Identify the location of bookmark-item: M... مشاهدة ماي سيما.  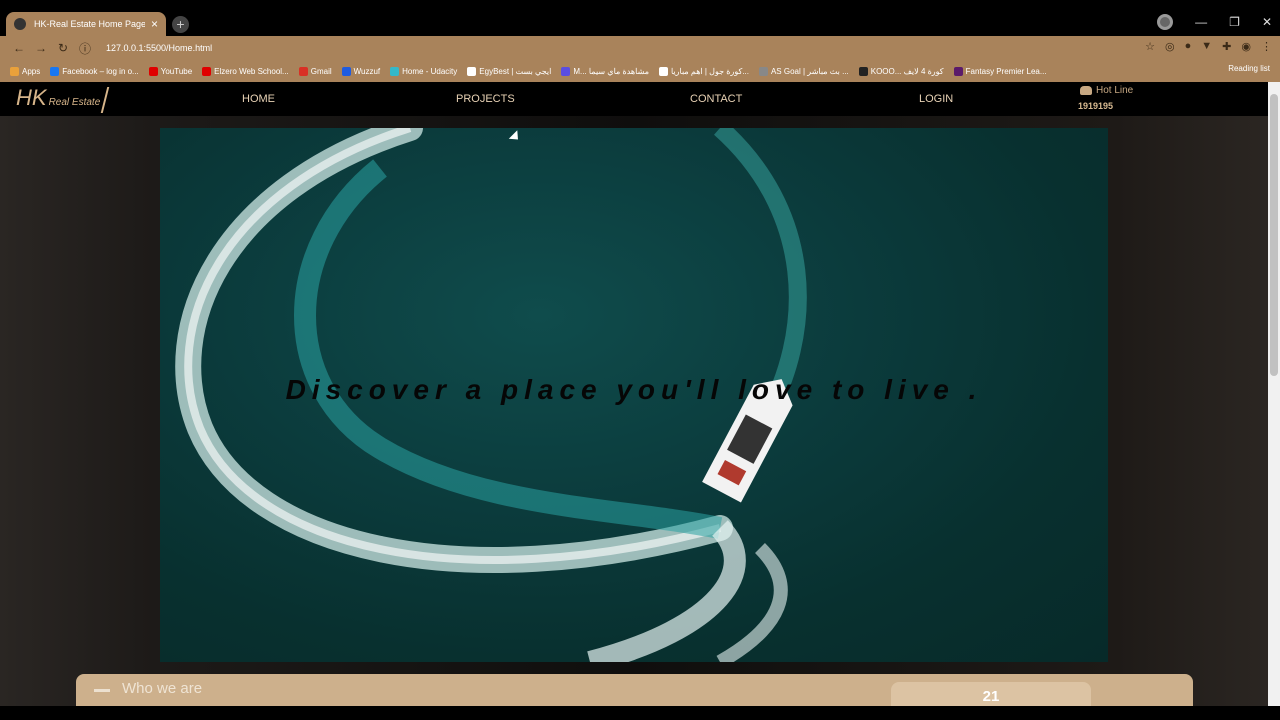
(605, 71).